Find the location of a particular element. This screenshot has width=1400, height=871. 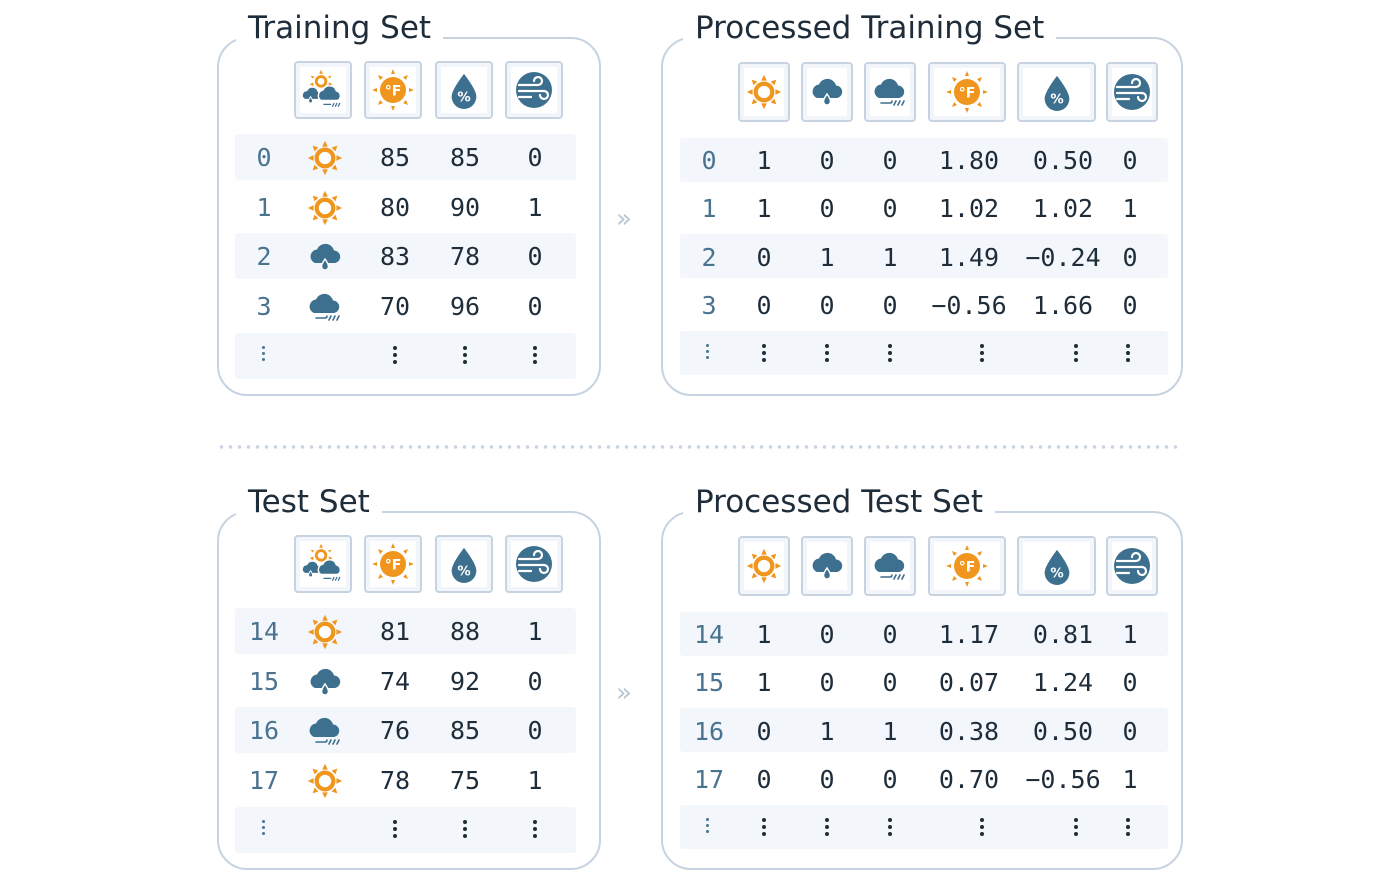

humidity-scaled-value: 1.02 is located at coordinates (1063, 209).